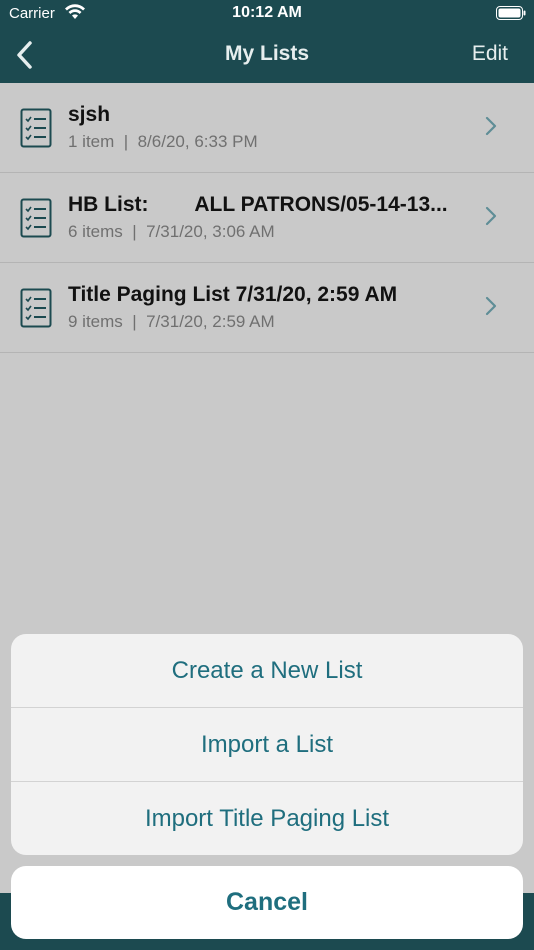 The width and height of the screenshot is (534, 950). Describe the element at coordinates (171, 231) in the screenshot. I see `list-subtitle: 6 items | 7/31/20, 3:06 AM` at that location.